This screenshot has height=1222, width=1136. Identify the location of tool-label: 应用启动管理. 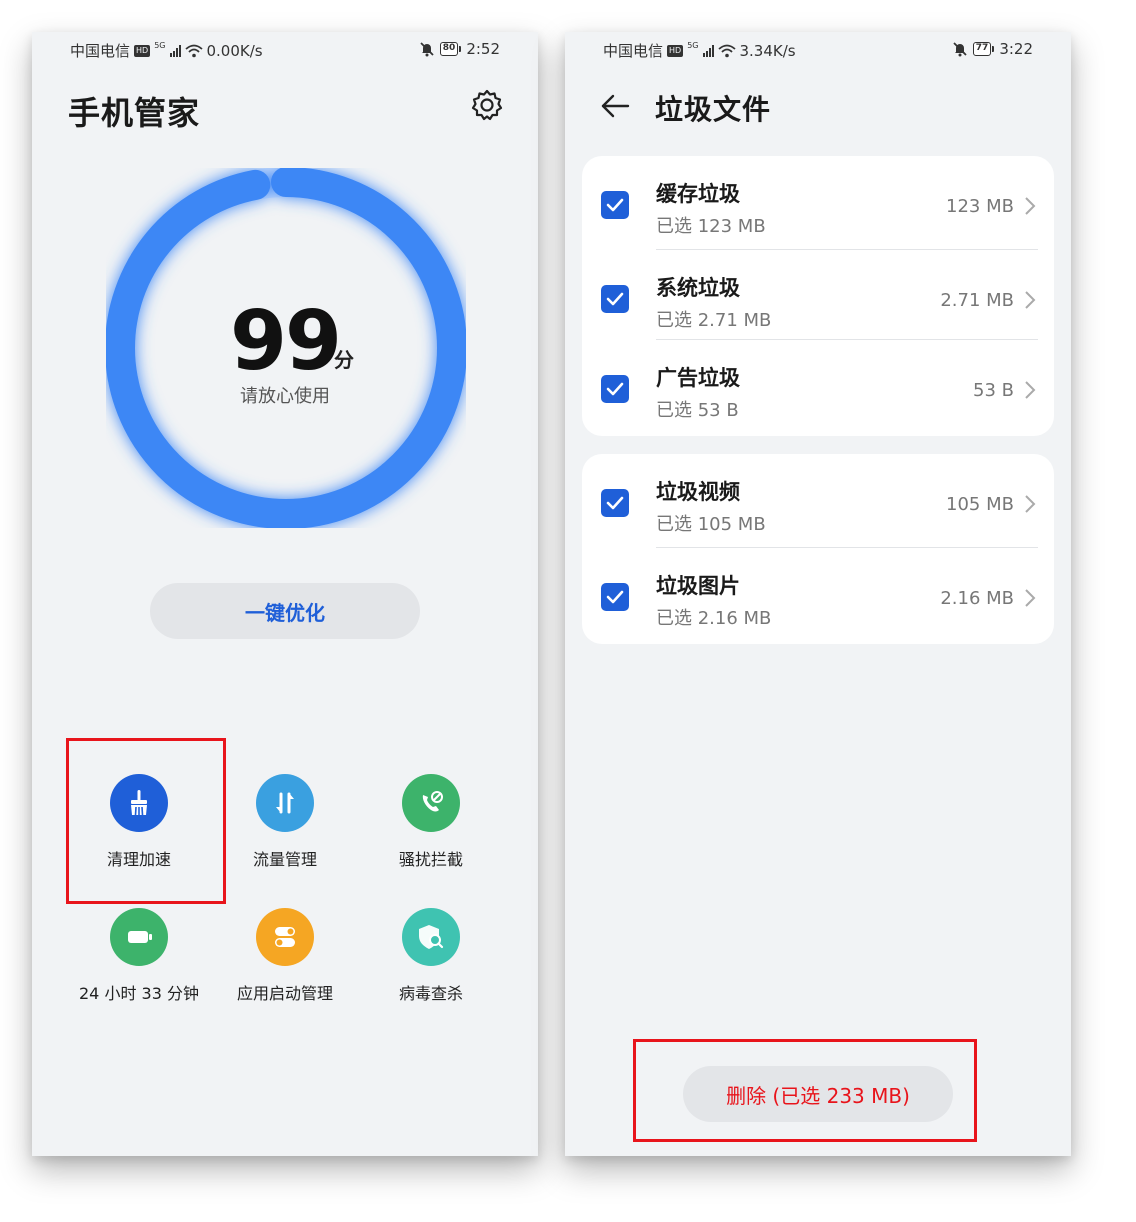
(284, 993).